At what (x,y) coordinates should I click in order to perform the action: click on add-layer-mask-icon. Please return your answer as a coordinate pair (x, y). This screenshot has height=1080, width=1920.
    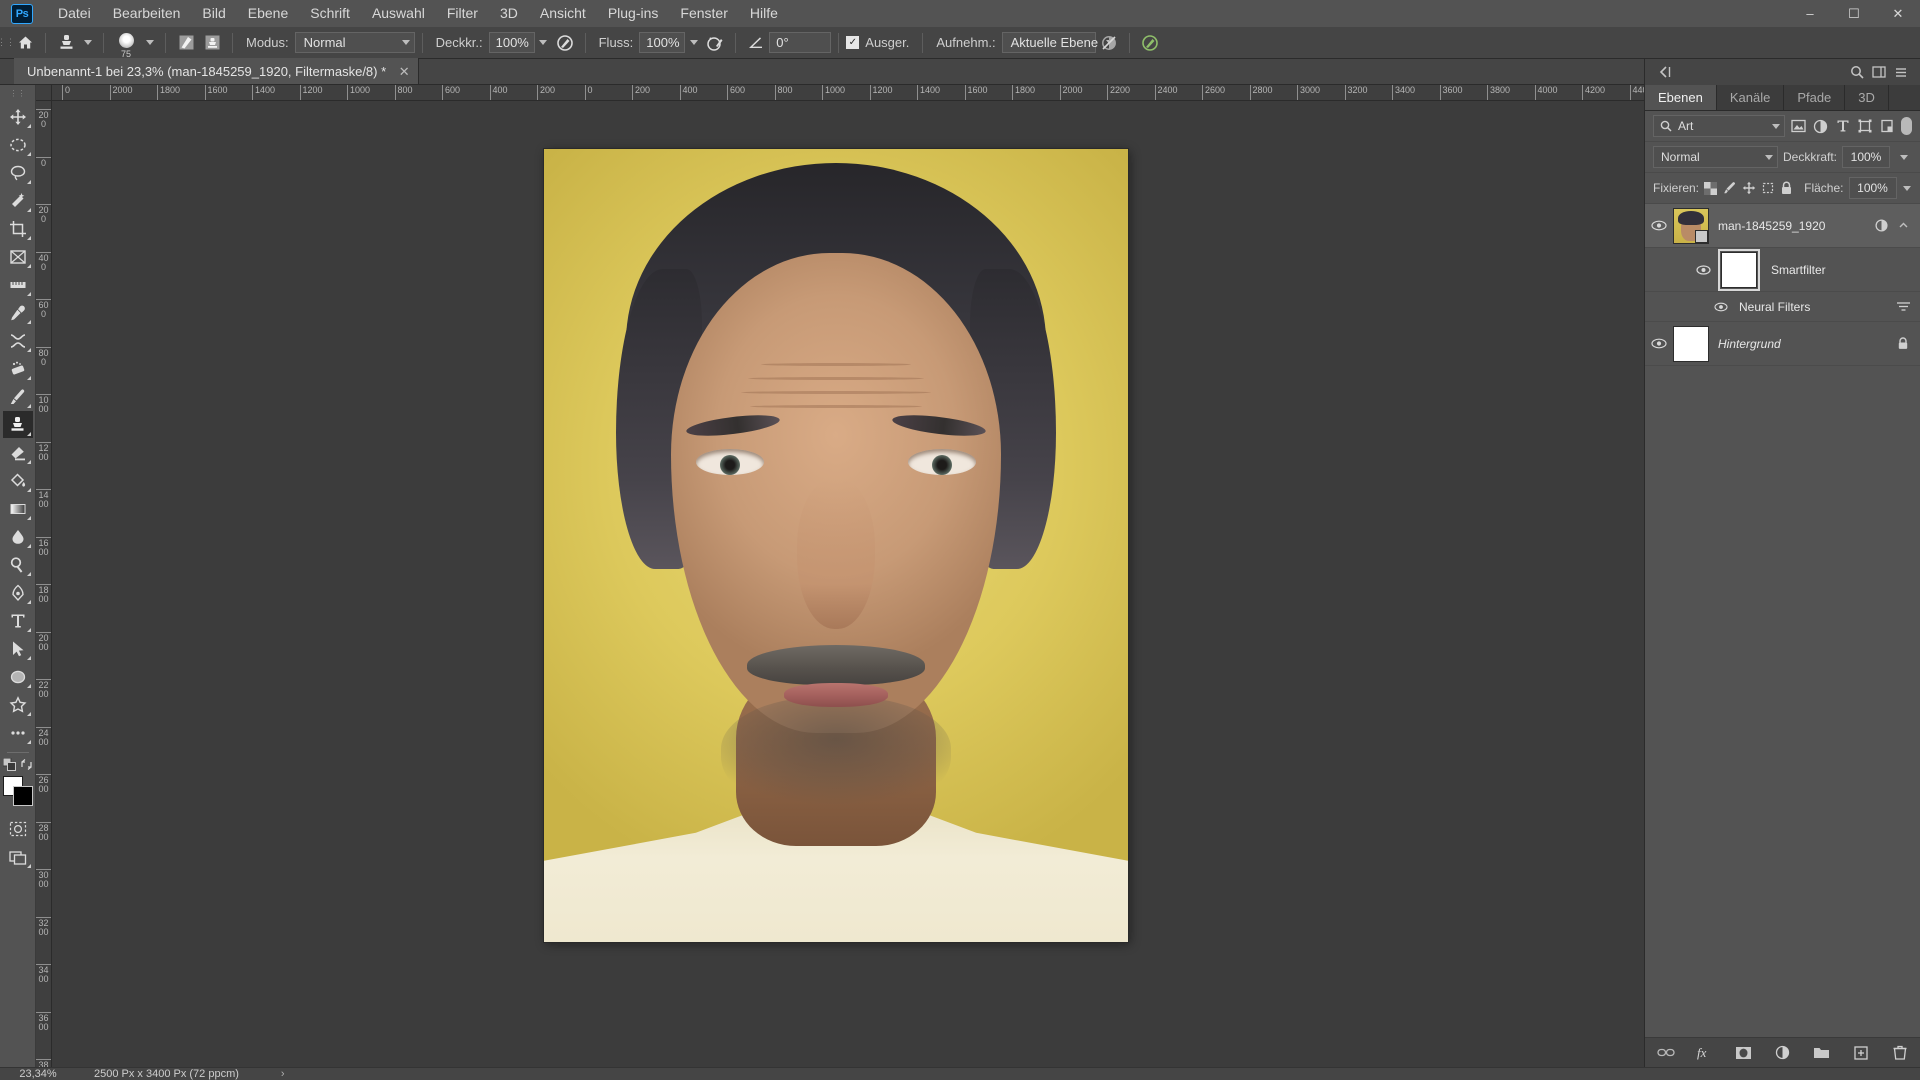
    Looking at the image, I should click on (1744, 1053).